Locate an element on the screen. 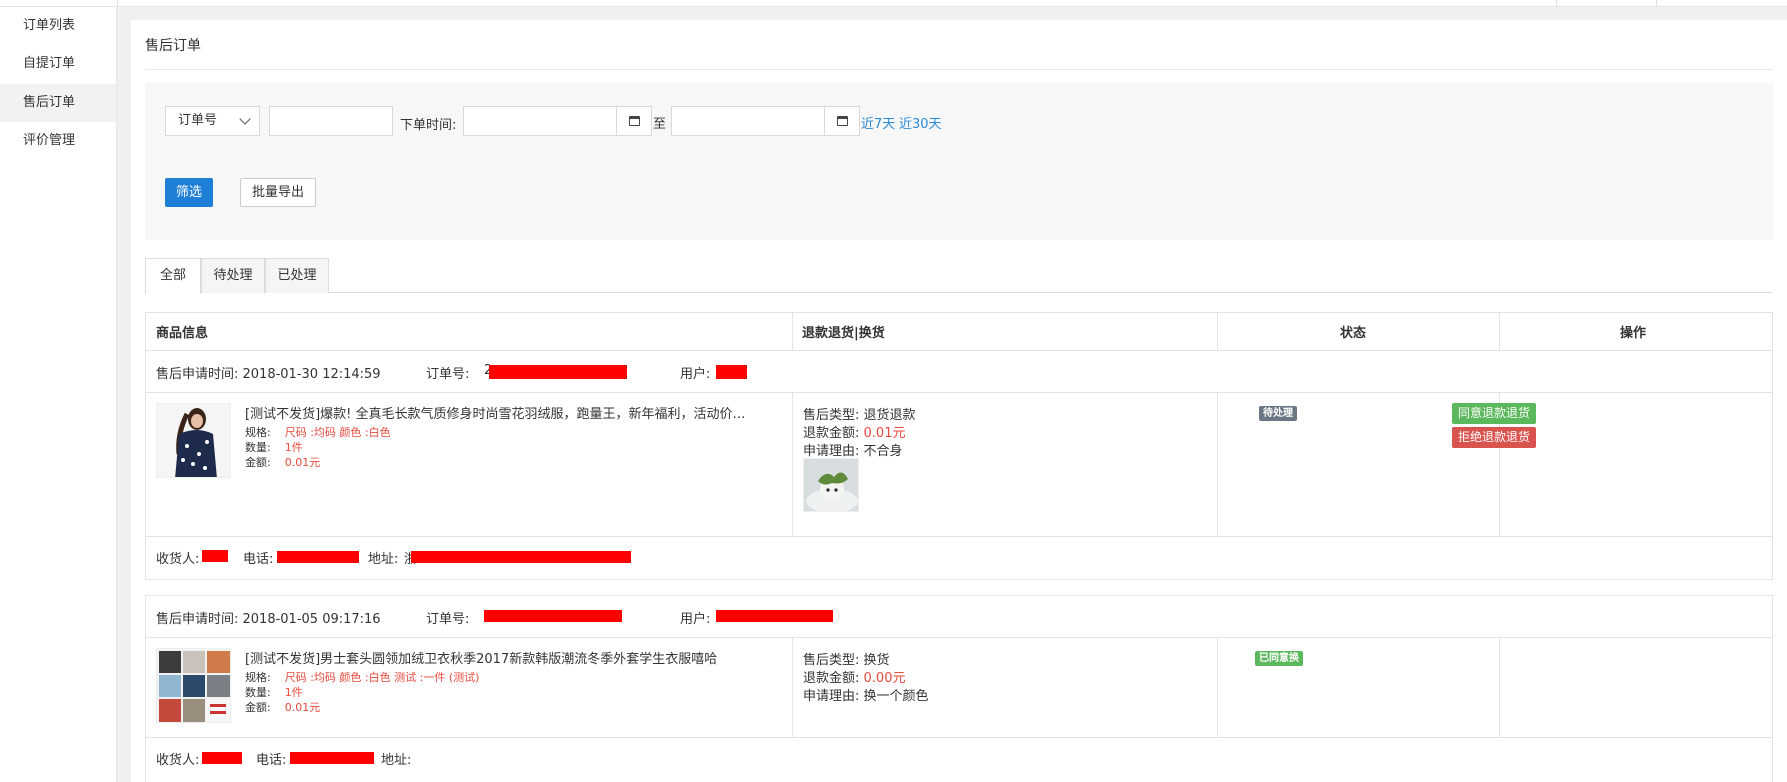  order-footer: 收货人: 电话: 地址: 浙 is located at coordinates (959, 557).